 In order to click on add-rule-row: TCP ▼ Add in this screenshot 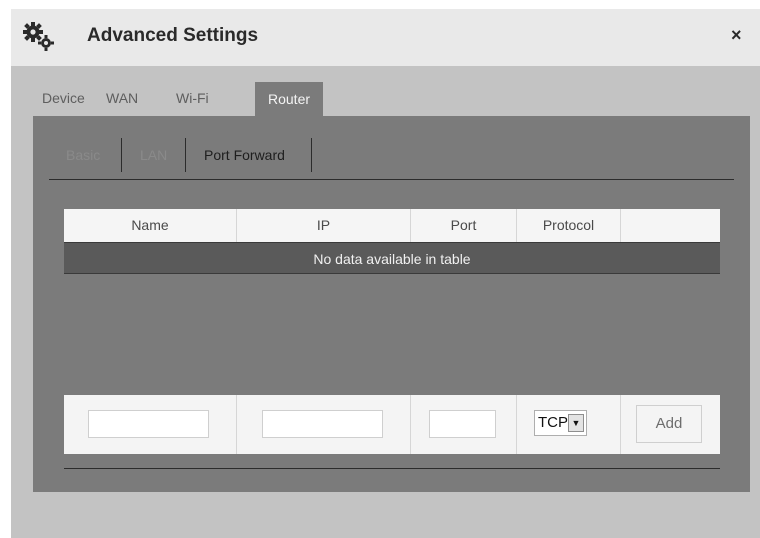, I will do `click(392, 424)`.